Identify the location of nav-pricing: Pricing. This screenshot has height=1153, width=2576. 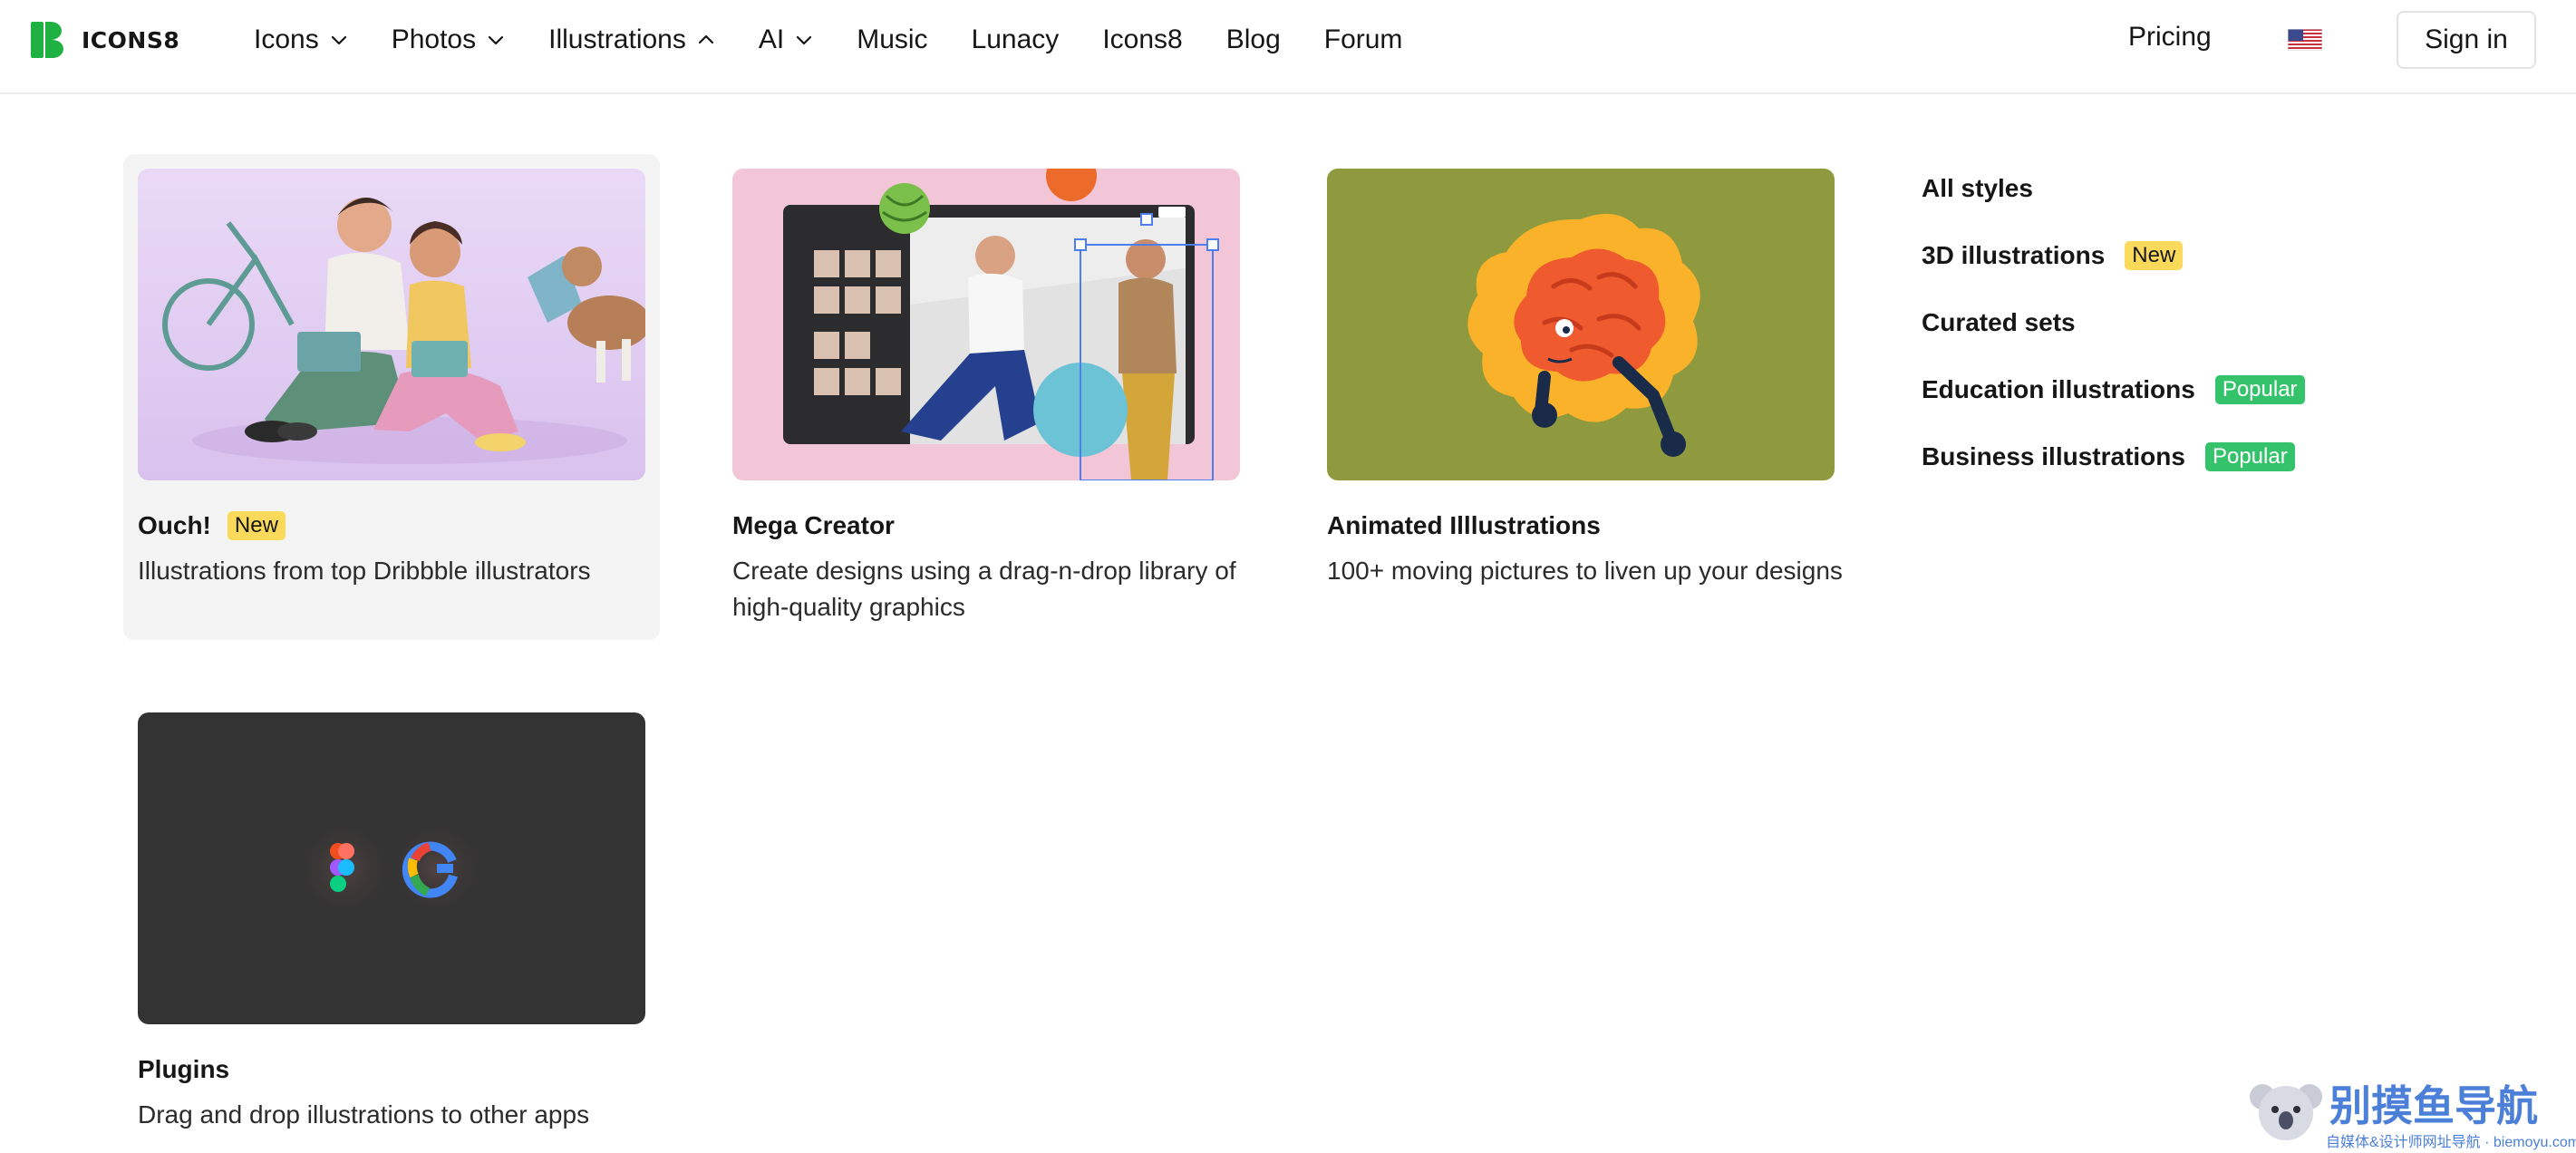
(2170, 37).